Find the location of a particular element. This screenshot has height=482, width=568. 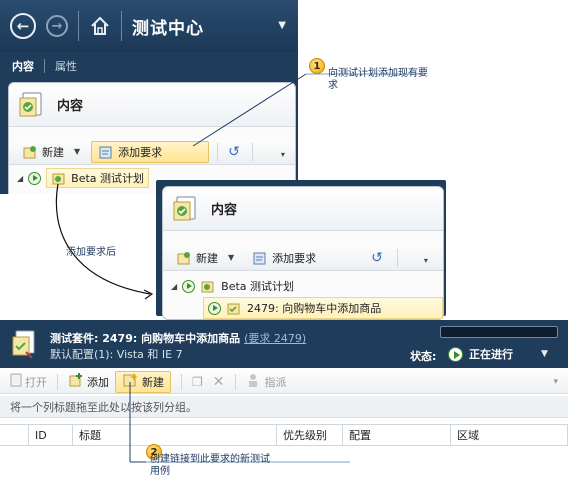

callout-1-leader is located at coordinates (249, 110).